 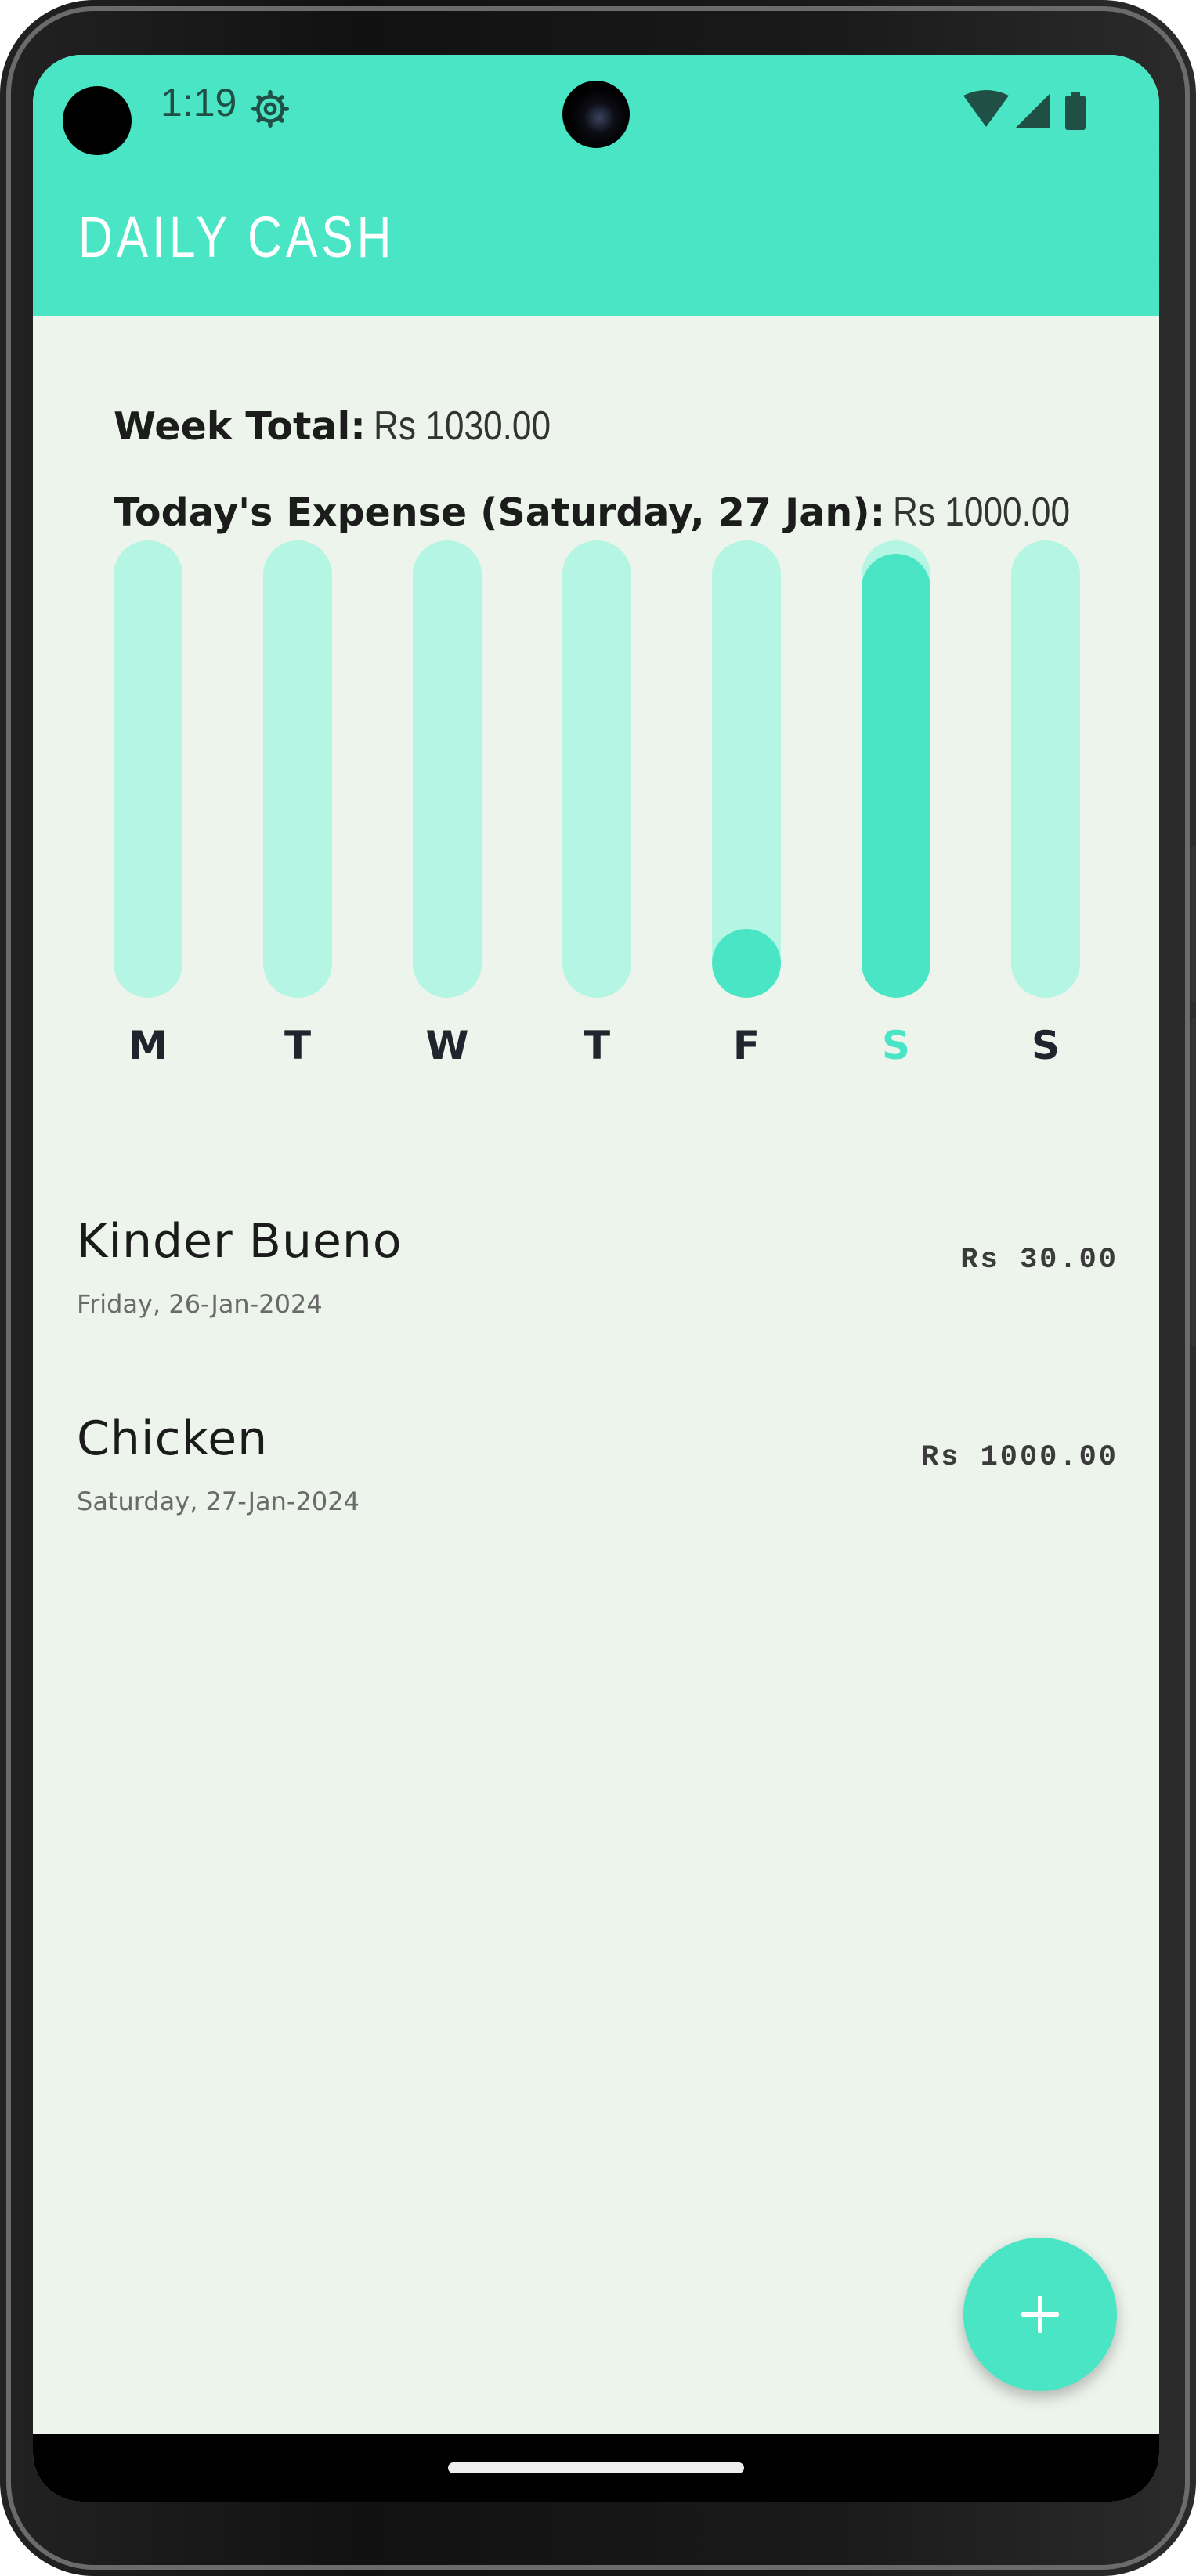 I want to click on app-title: DAILY CASH, so click(x=237, y=236).